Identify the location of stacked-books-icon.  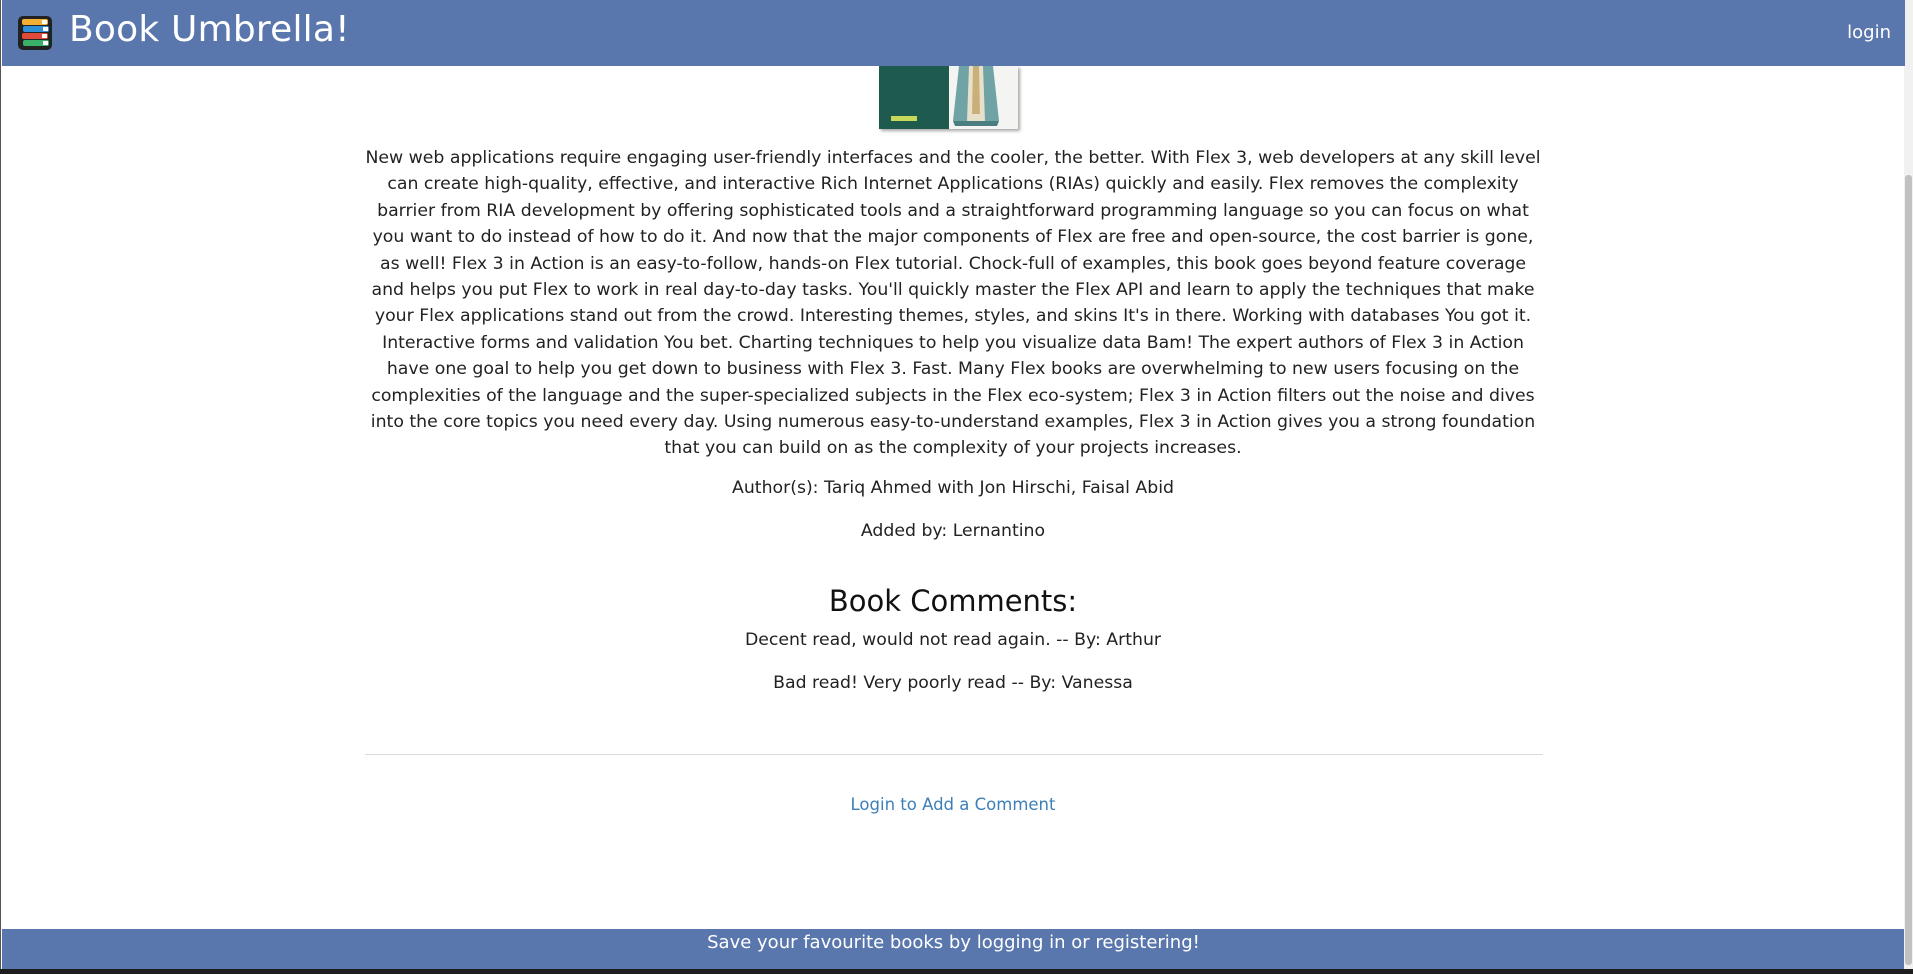
(35, 33).